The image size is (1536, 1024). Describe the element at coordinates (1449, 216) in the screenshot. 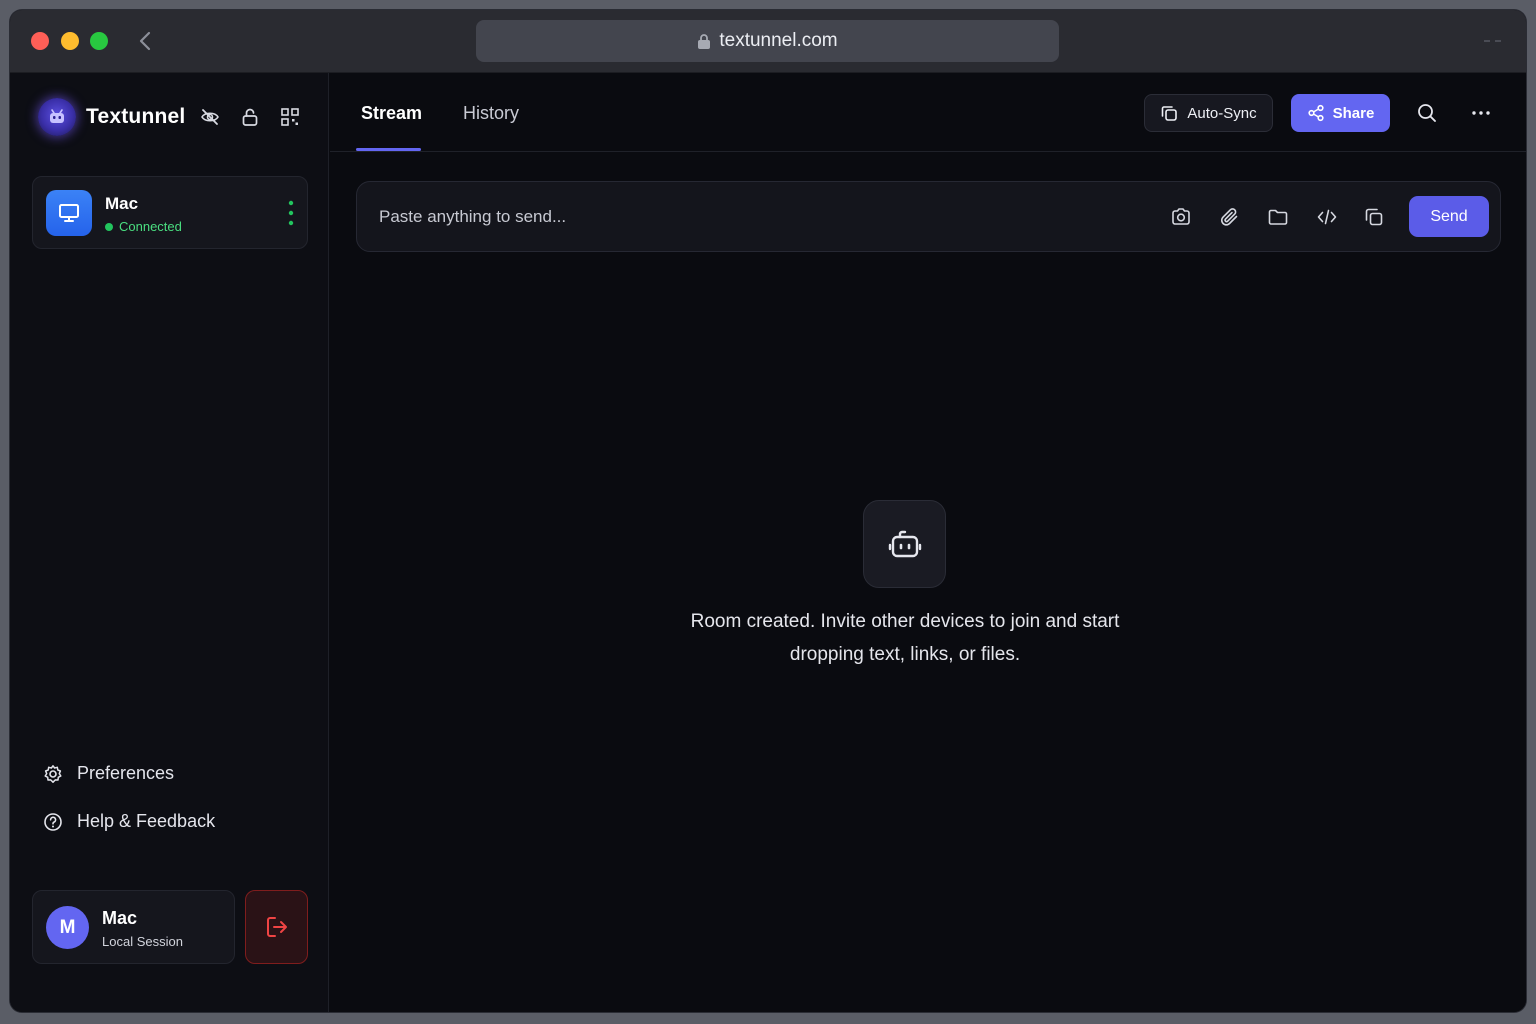

I see `send-button: Send` at that location.